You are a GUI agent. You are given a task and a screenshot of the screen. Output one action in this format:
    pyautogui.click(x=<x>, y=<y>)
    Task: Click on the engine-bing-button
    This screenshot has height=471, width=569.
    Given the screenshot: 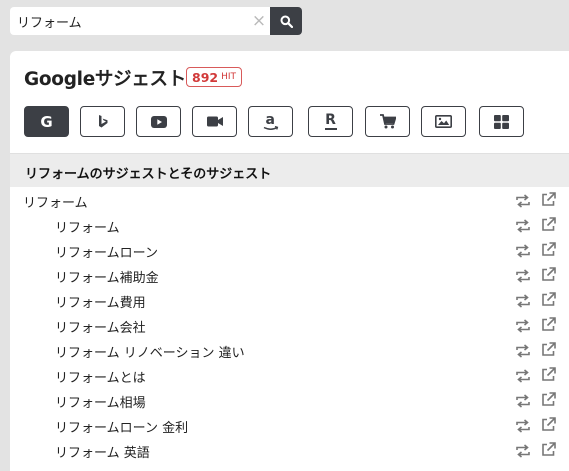 What is the action you would take?
    pyautogui.click(x=102, y=121)
    